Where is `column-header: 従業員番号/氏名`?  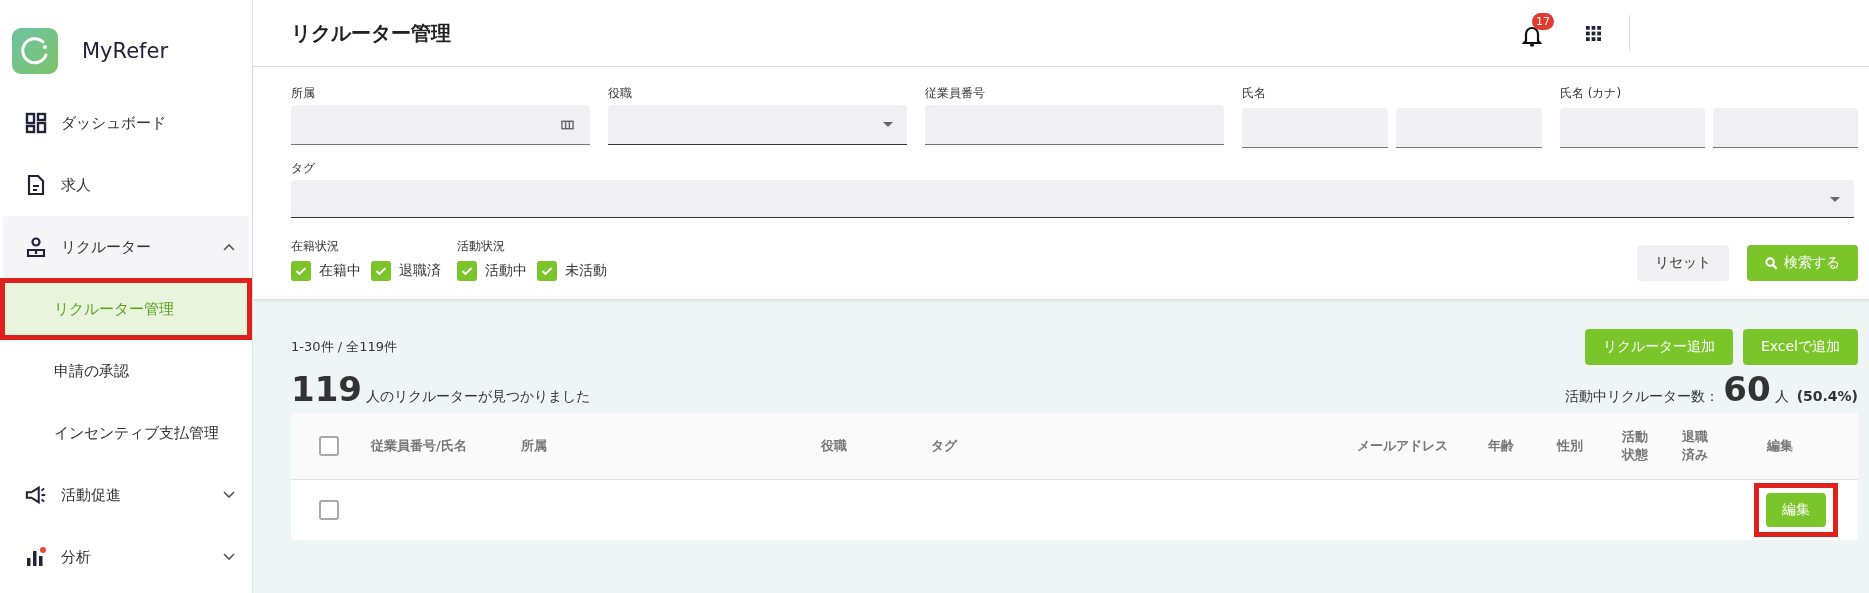 column-header: 従業員番号/氏名 is located at coordinates (419, 445).